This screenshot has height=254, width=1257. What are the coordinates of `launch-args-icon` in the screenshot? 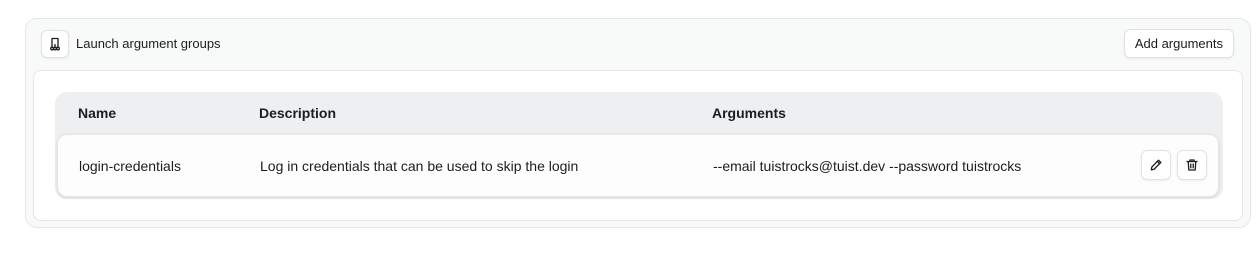 It's located at (55, 44).